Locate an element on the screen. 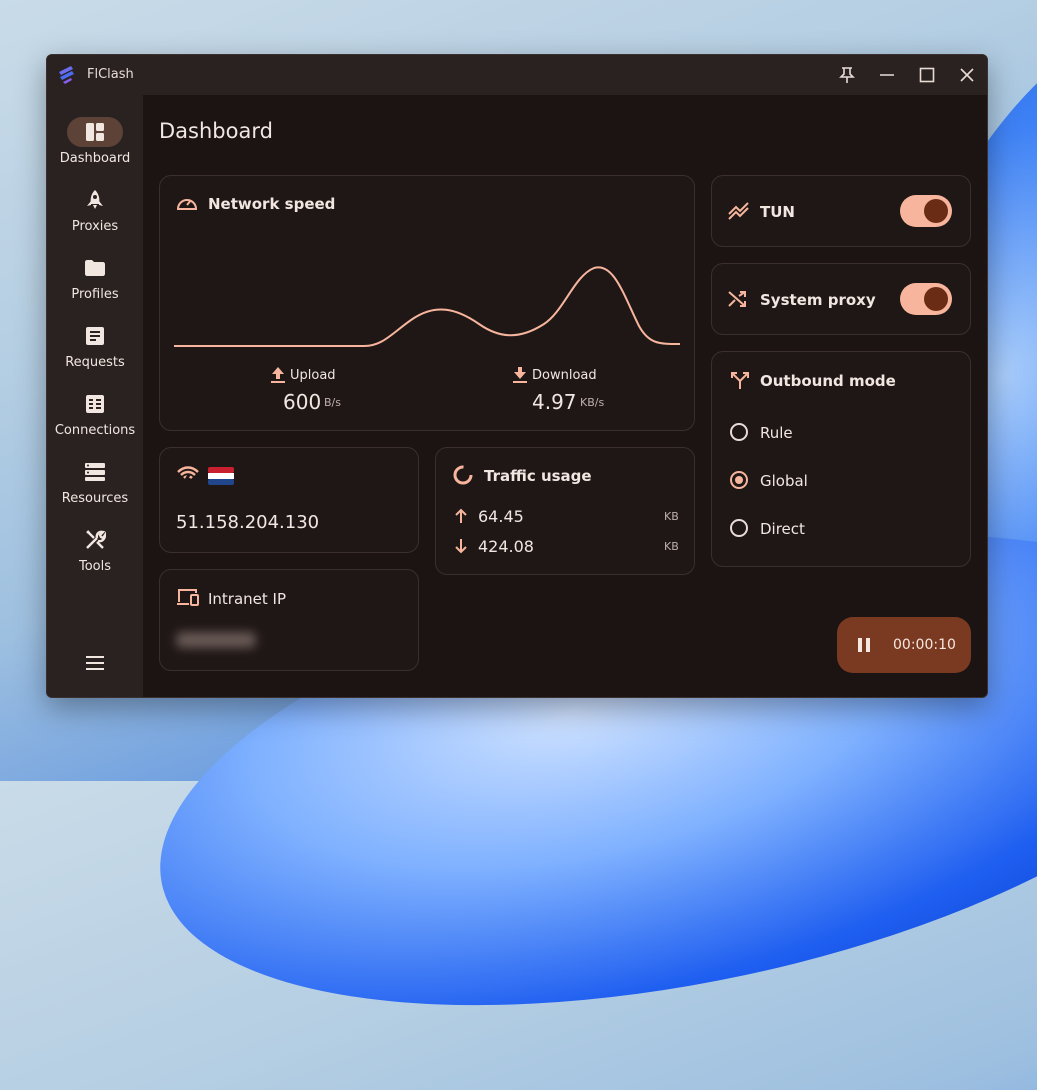 The width and height of the screenshot is (1037, 1090). flclash-logo-icon is located at coordinates (66, 75).